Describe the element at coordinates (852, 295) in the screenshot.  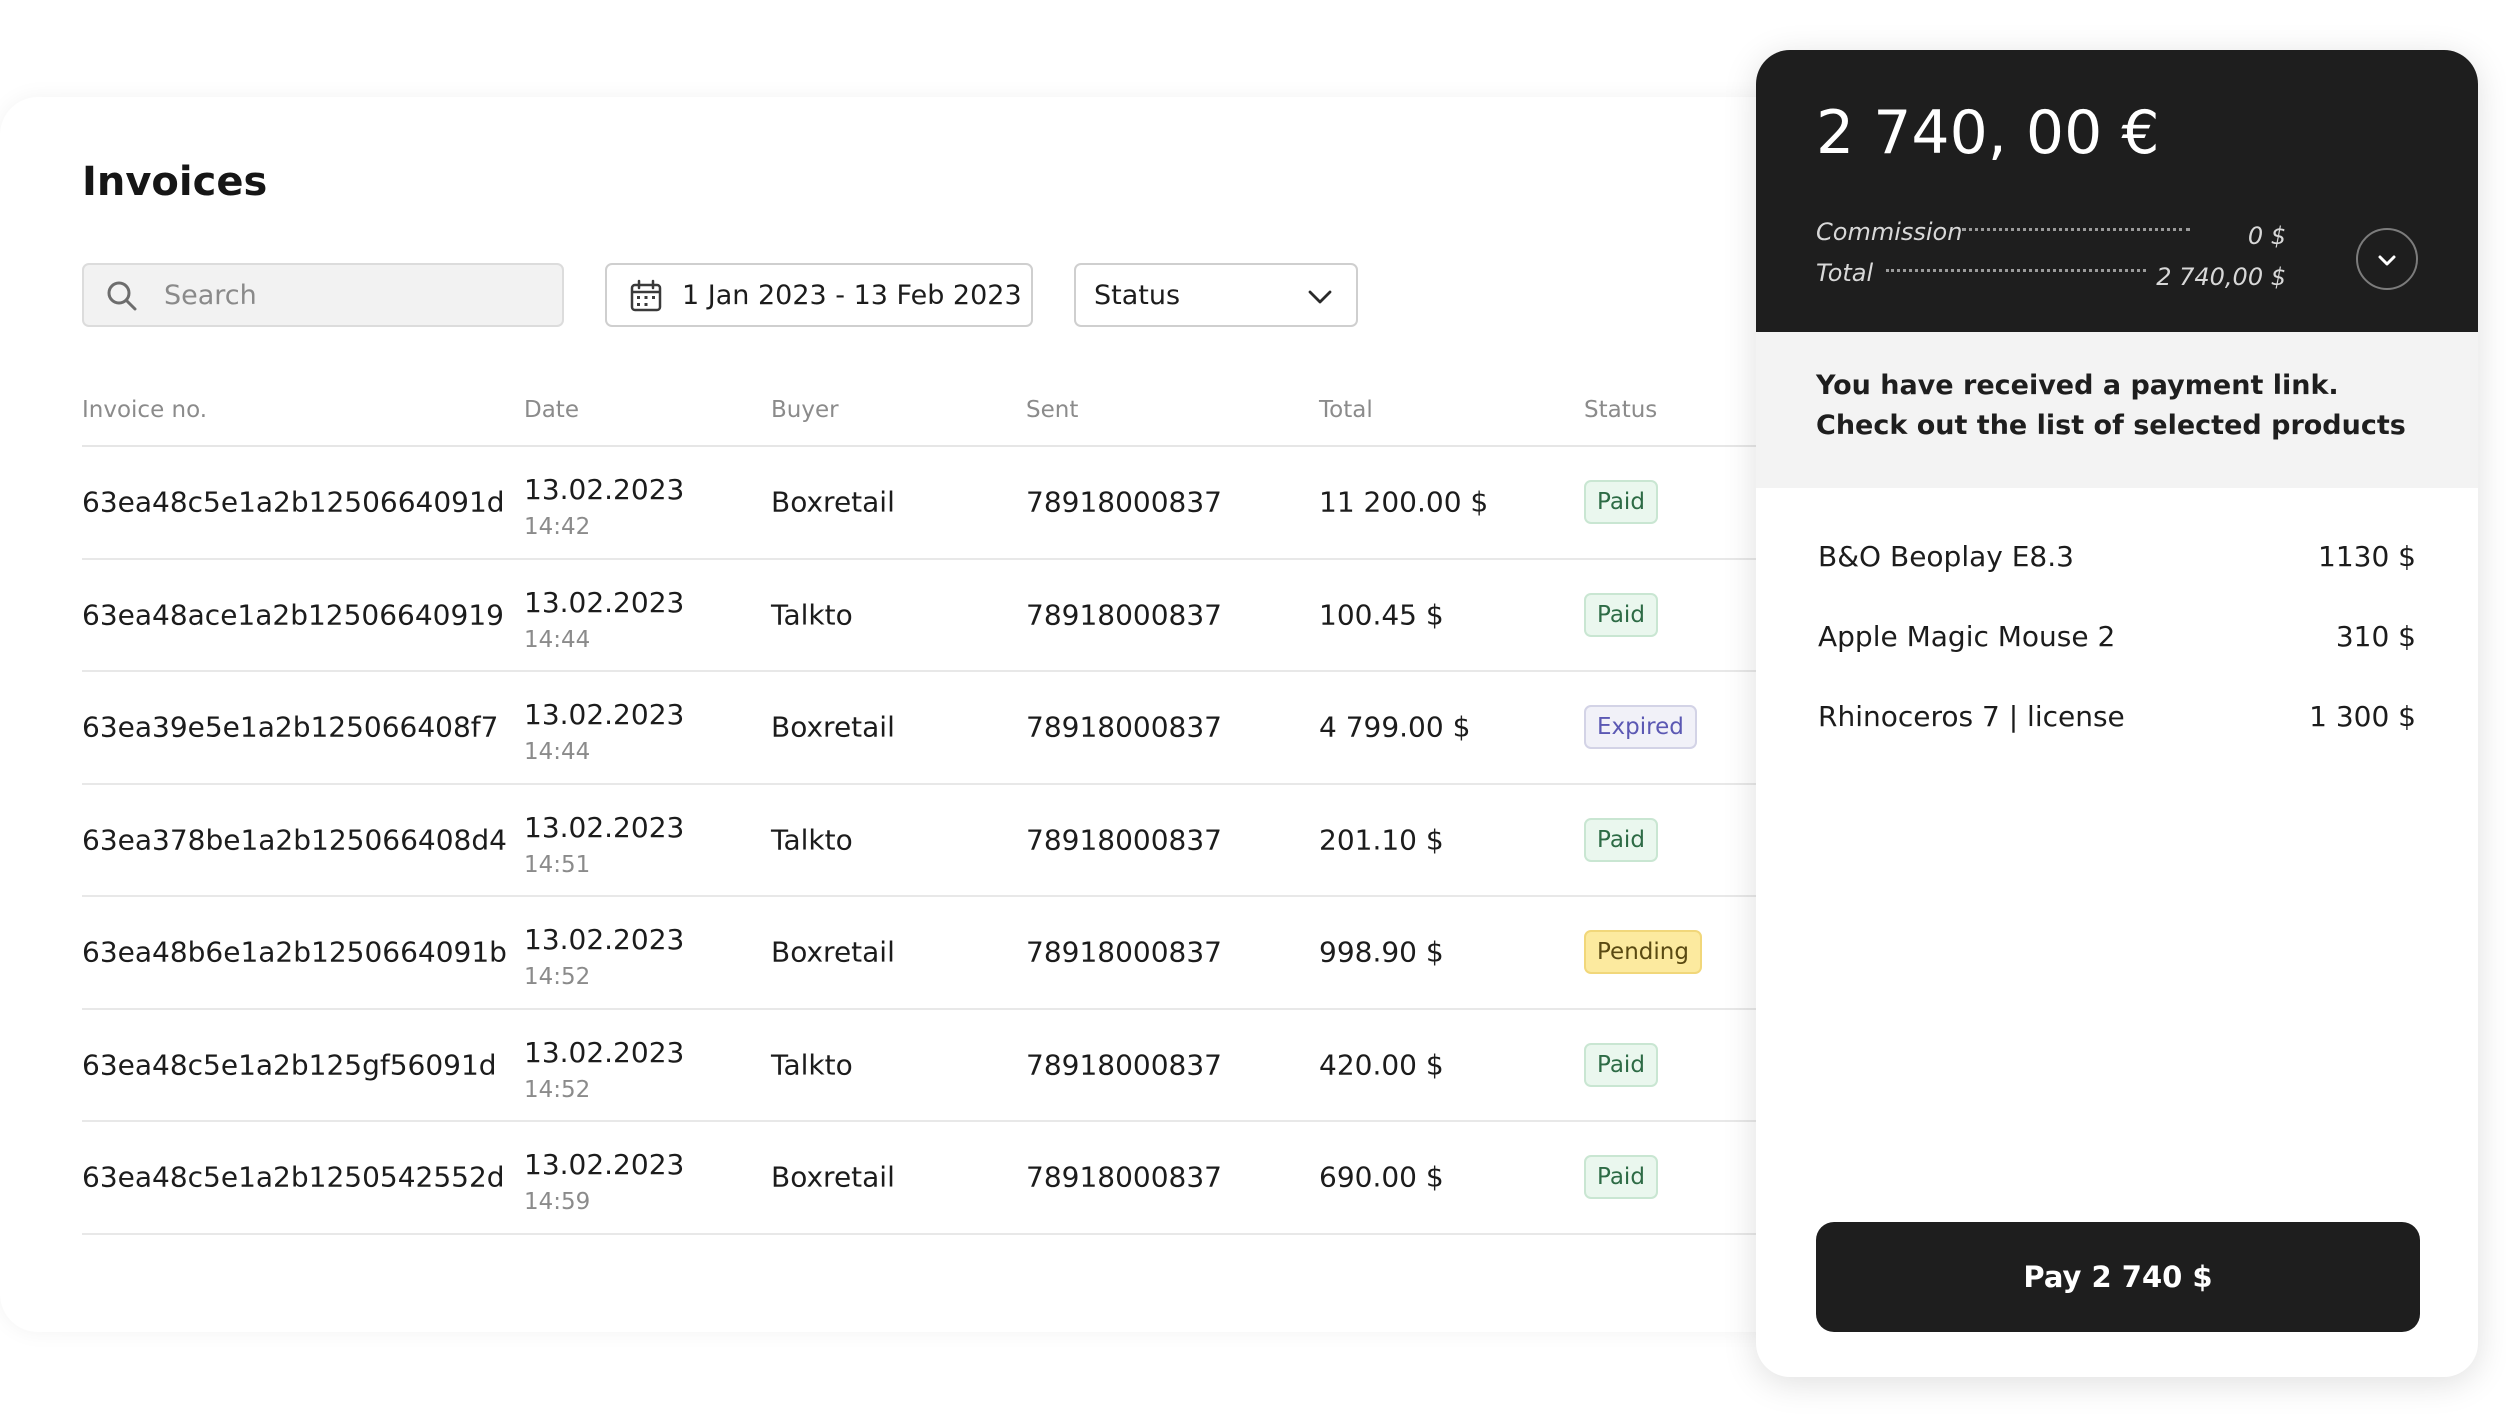
I see `date-range-label: 1 Jan 2023 - 13 Feb 2023` at that location.